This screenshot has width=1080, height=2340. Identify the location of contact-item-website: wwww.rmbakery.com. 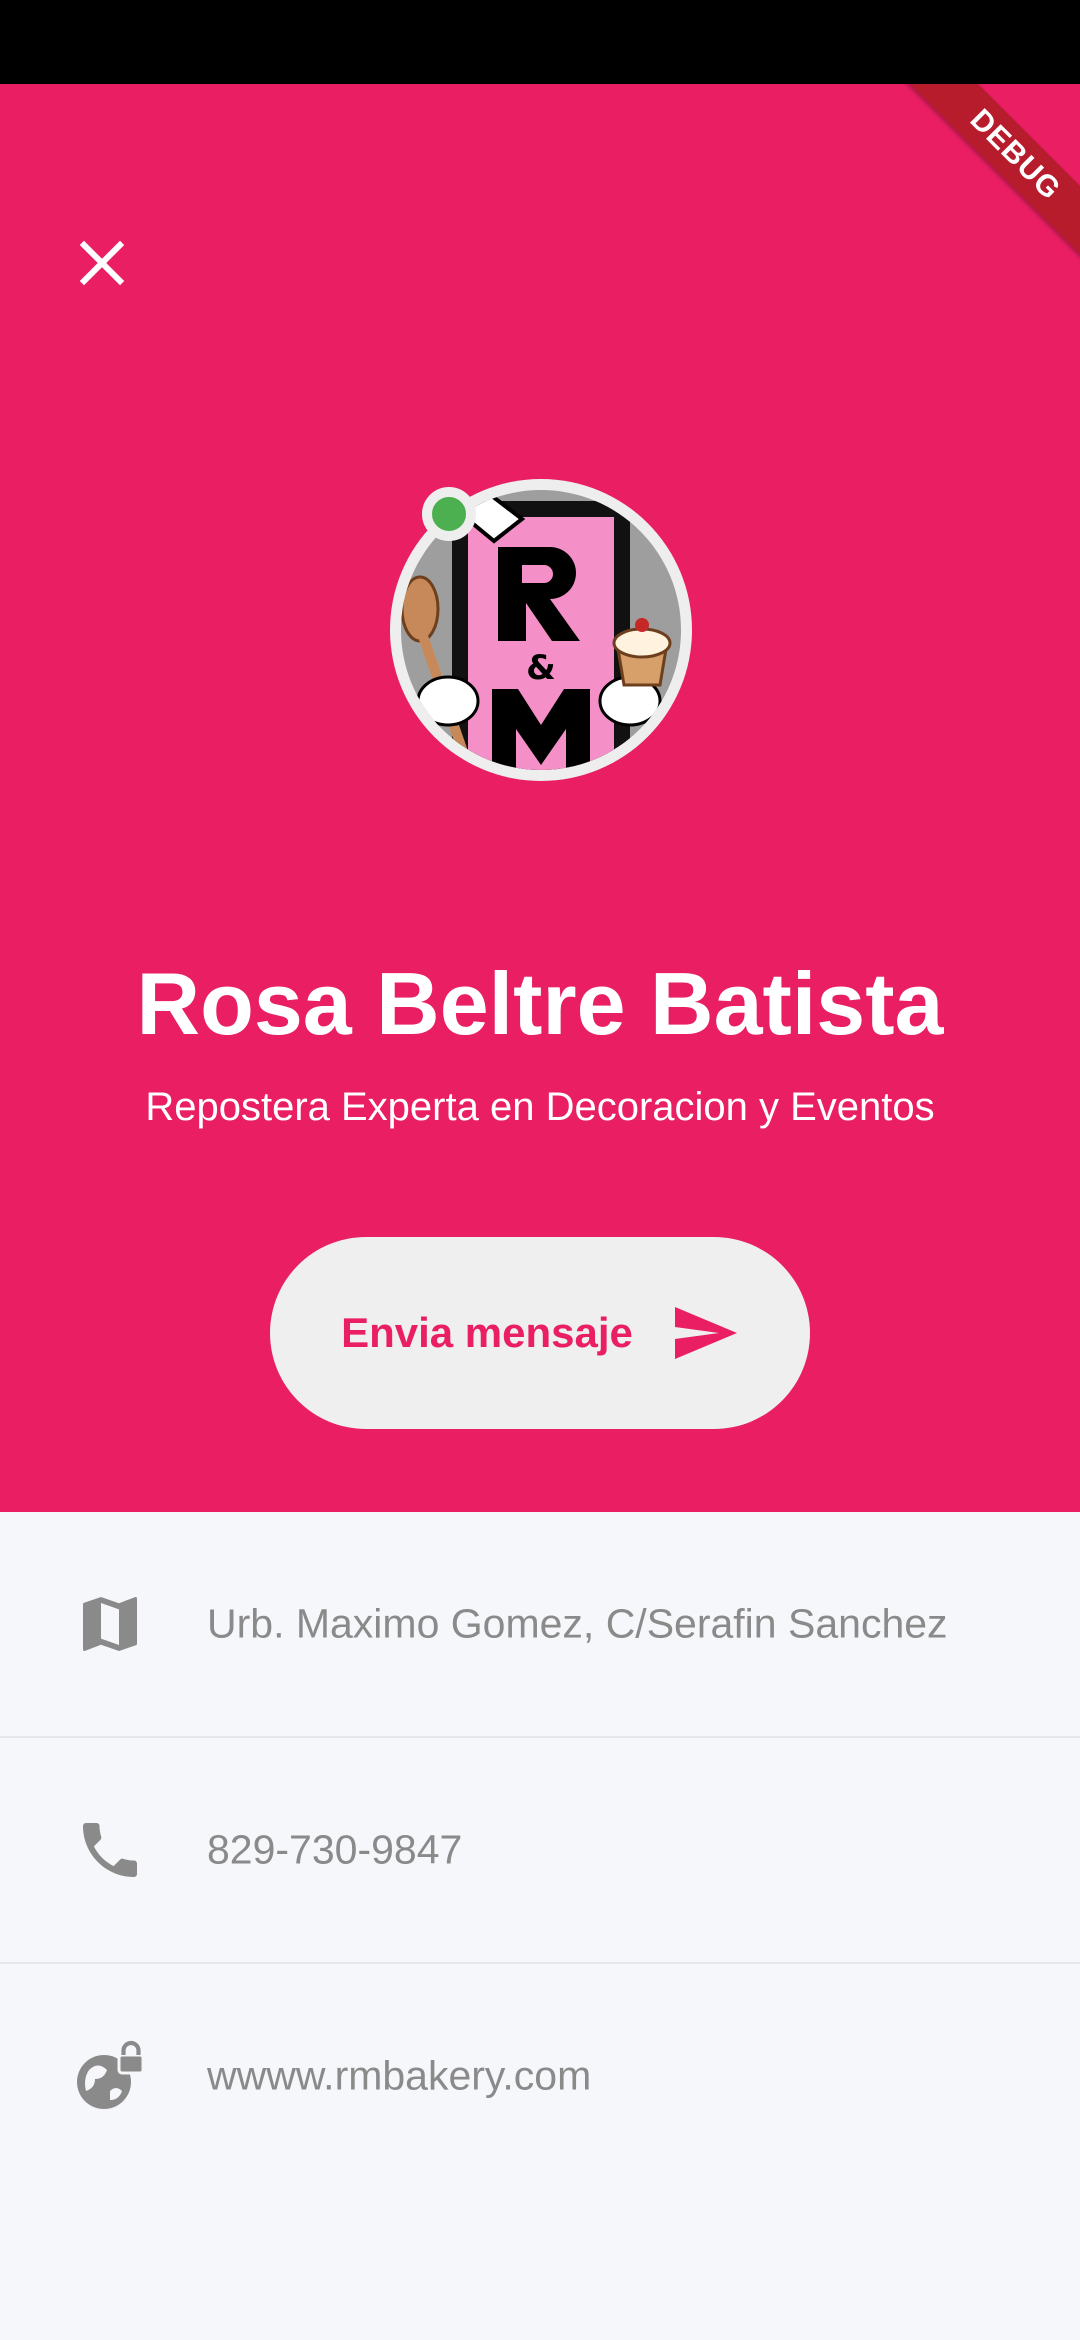
(540, 2076).